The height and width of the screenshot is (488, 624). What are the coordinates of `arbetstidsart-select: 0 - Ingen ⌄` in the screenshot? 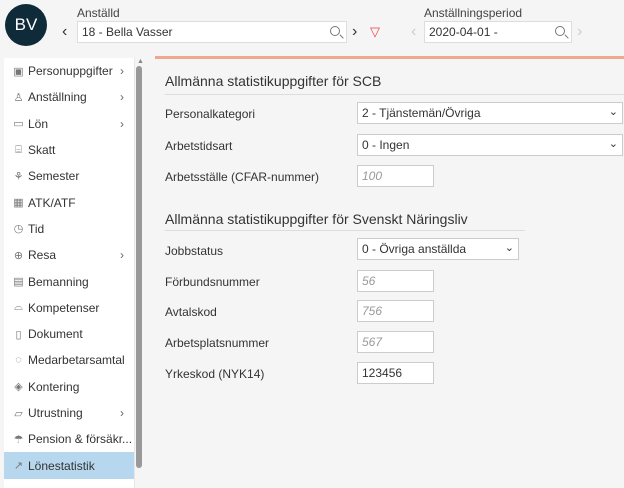 It's located at (490, 145).